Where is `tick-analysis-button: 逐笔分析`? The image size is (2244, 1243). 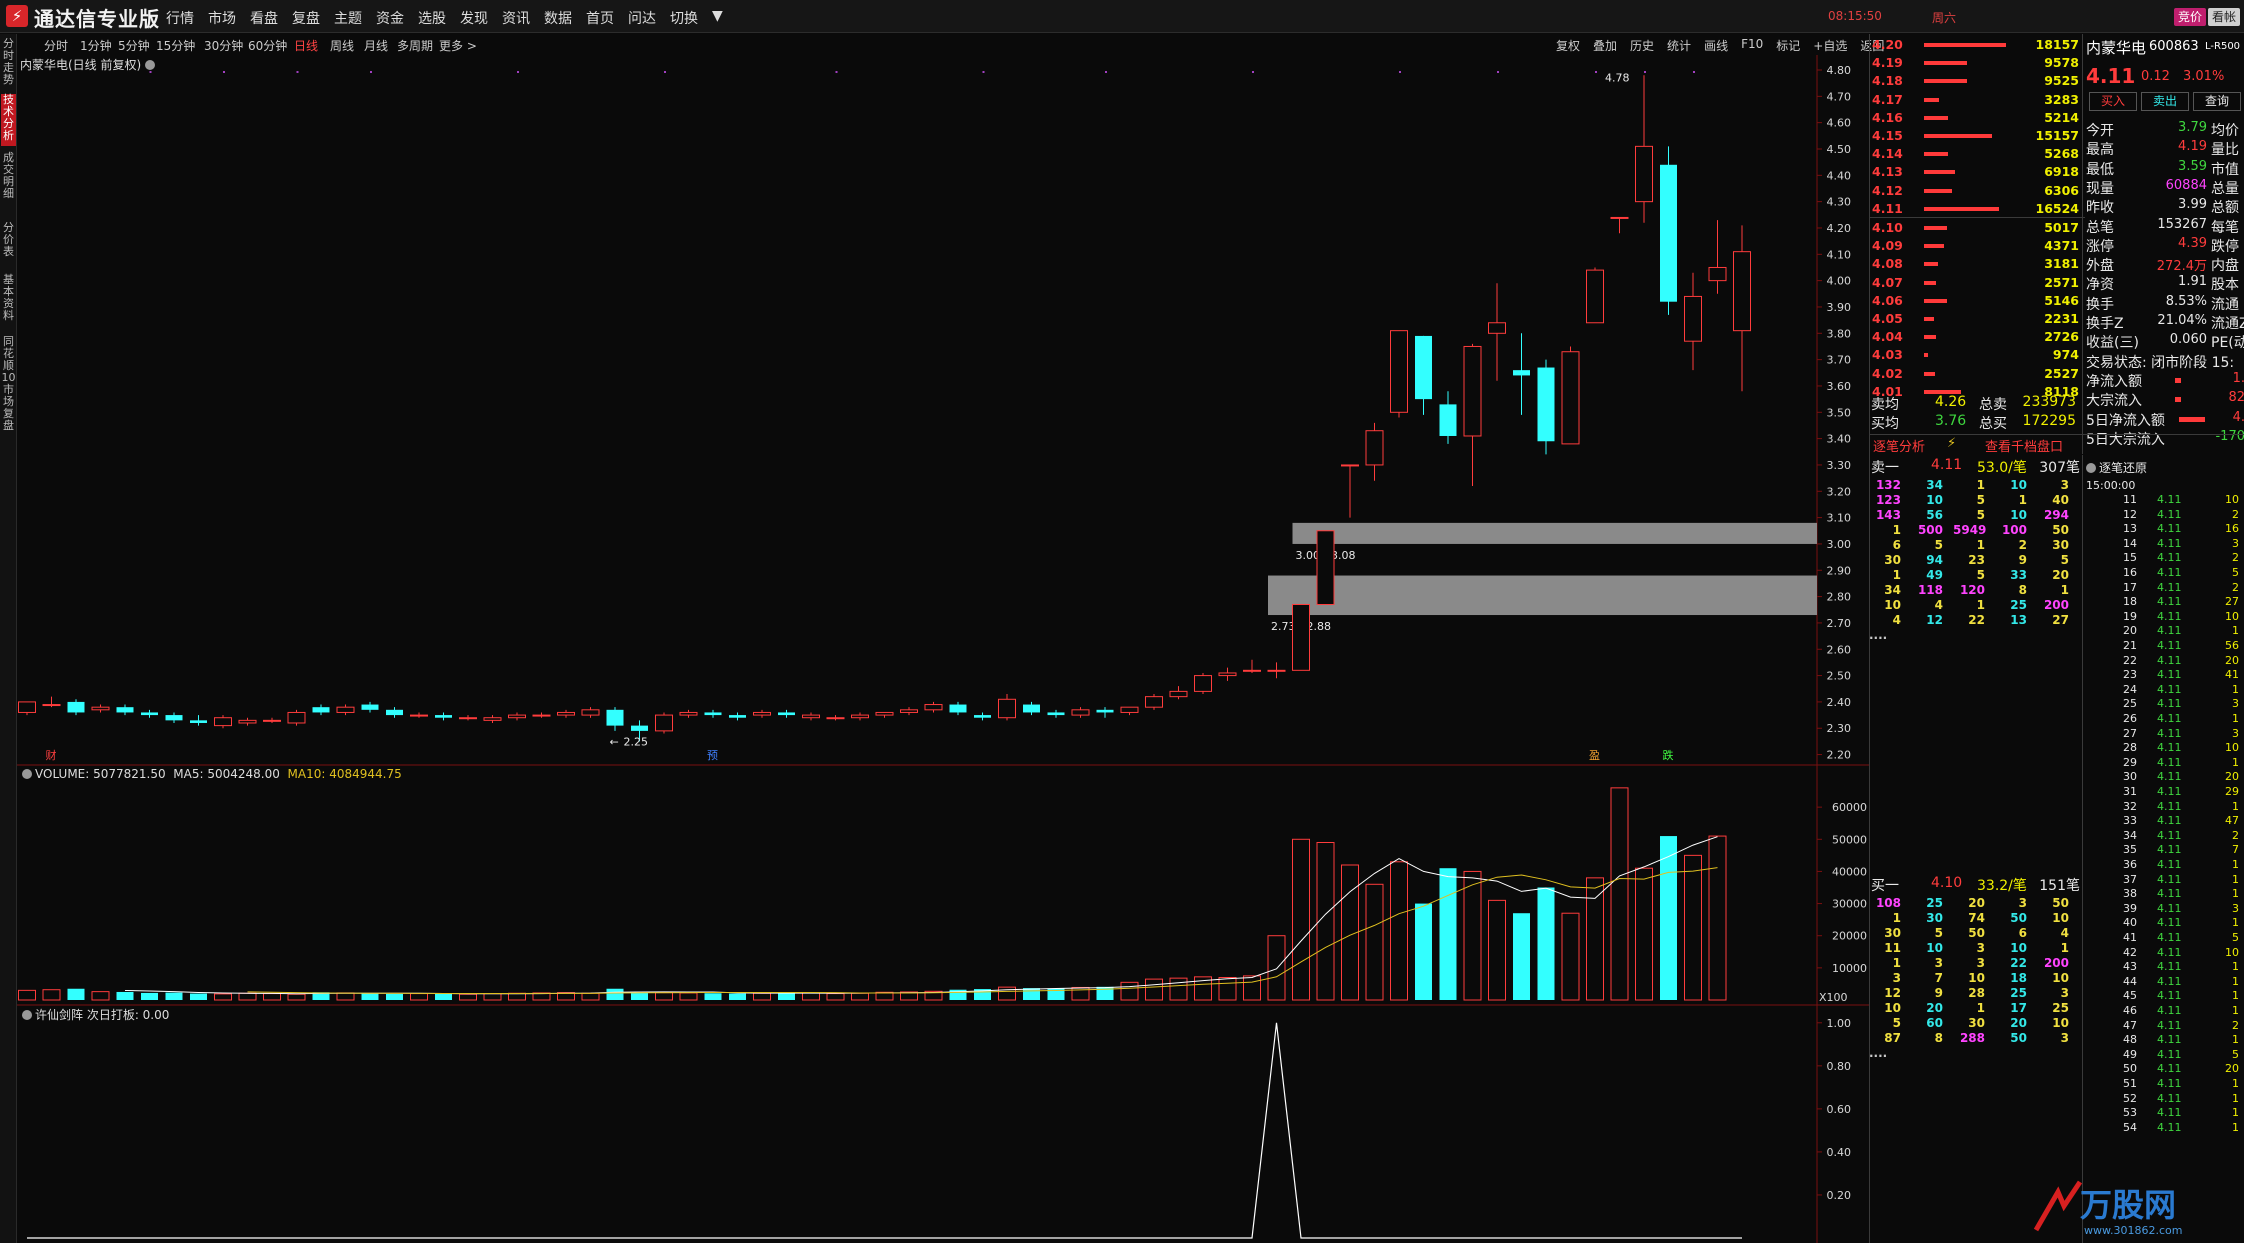
tick-analysis-button: 逐笔分析 is located at coordinates (1899, 445).